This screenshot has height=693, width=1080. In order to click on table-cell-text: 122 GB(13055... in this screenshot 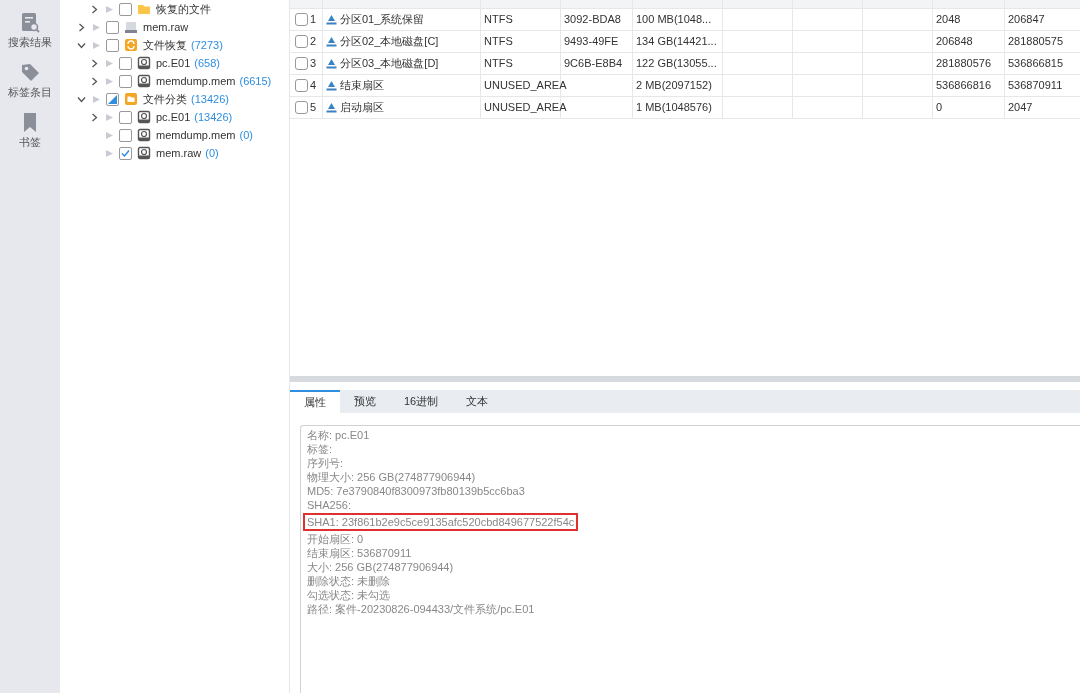, I will do `click(676, 64)`.